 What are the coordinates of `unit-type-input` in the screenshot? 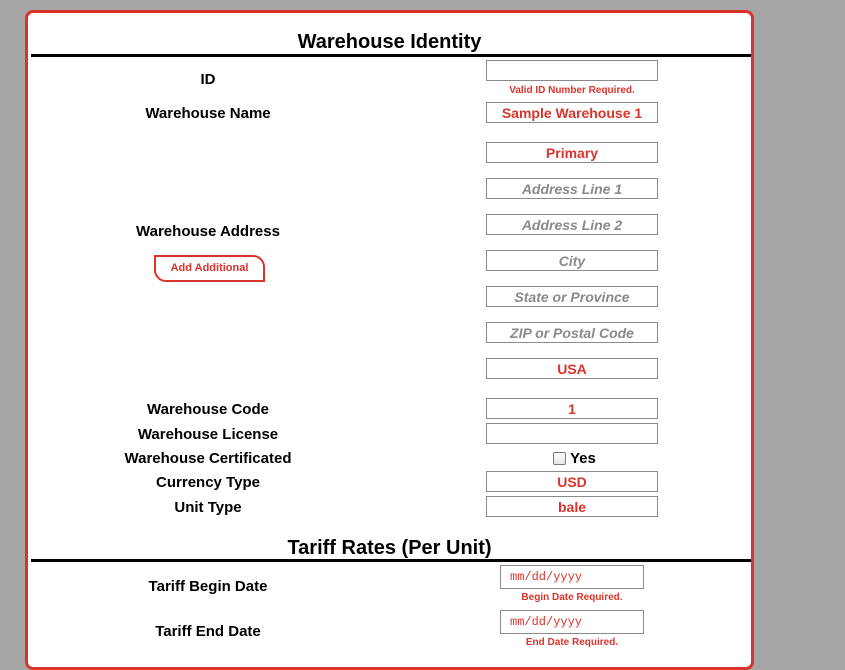 It's located at (572, 506).